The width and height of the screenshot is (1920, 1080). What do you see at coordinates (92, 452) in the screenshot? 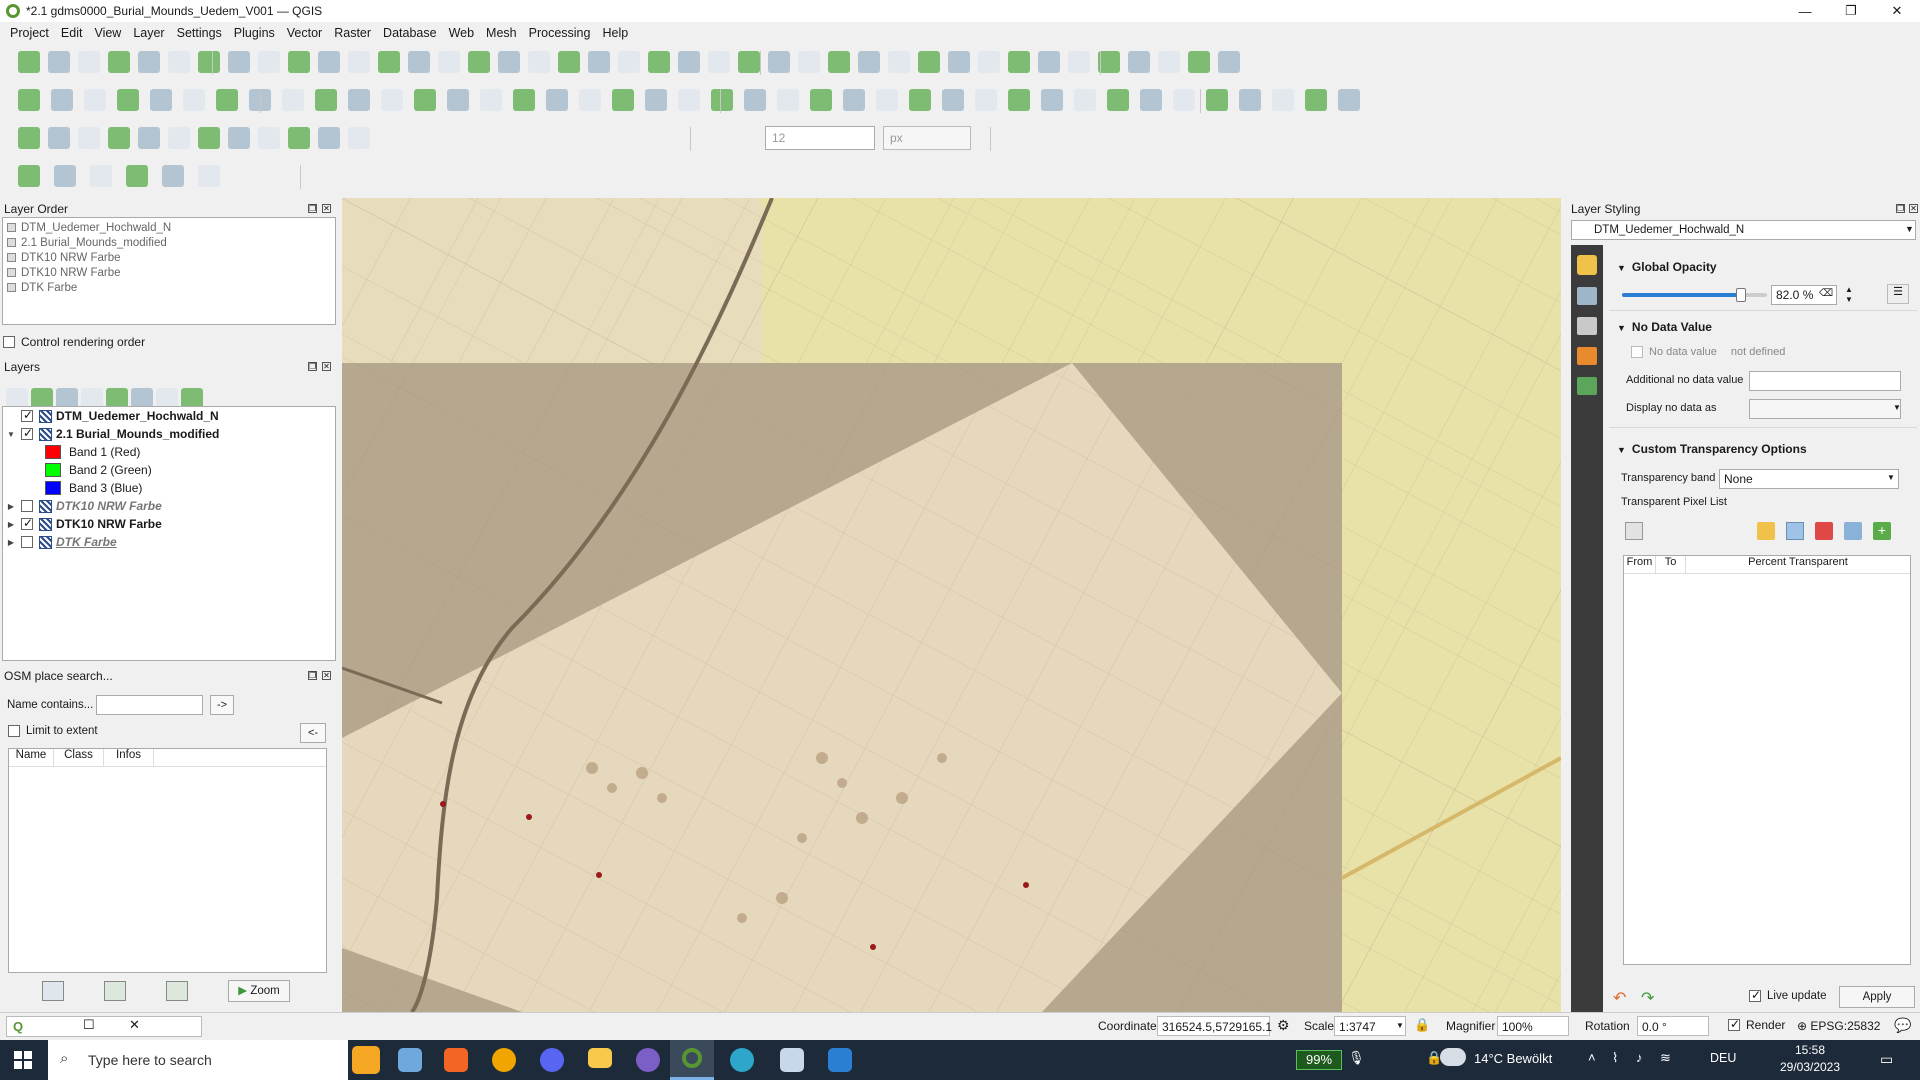
I see `legend-band-item: Band 1 (Red)` at bounding box center [92, 452].